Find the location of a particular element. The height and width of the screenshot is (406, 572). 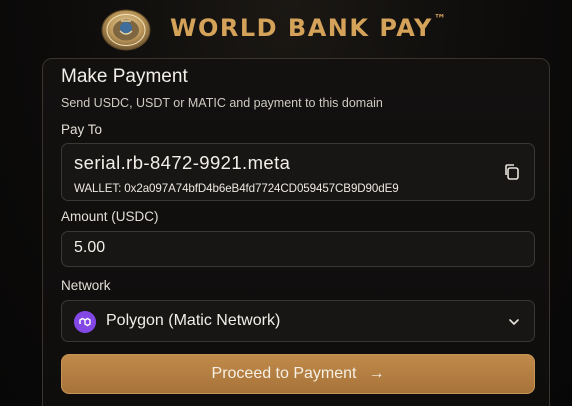

card-title: Make Payment is located at coordinates (124, 76).